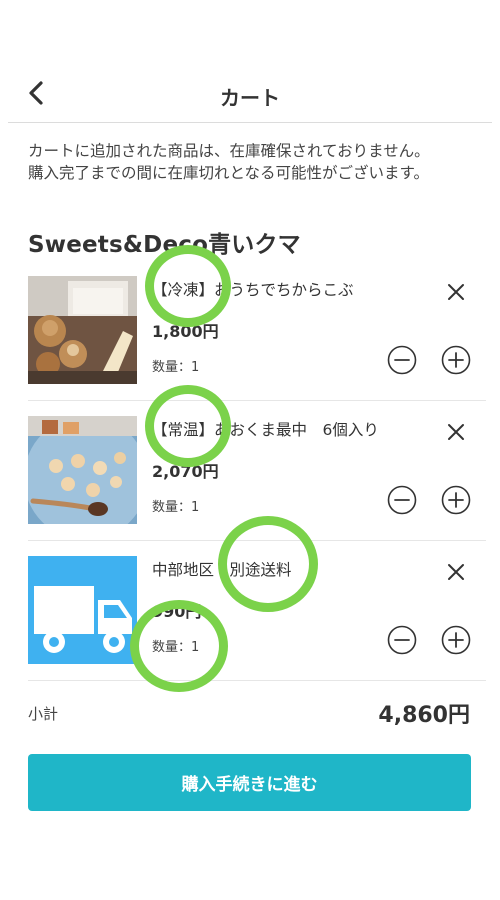 Image resolution: width=500 pixels, height=900 pixels. I want to click on item-price: 2,070円, so click(185, 471).